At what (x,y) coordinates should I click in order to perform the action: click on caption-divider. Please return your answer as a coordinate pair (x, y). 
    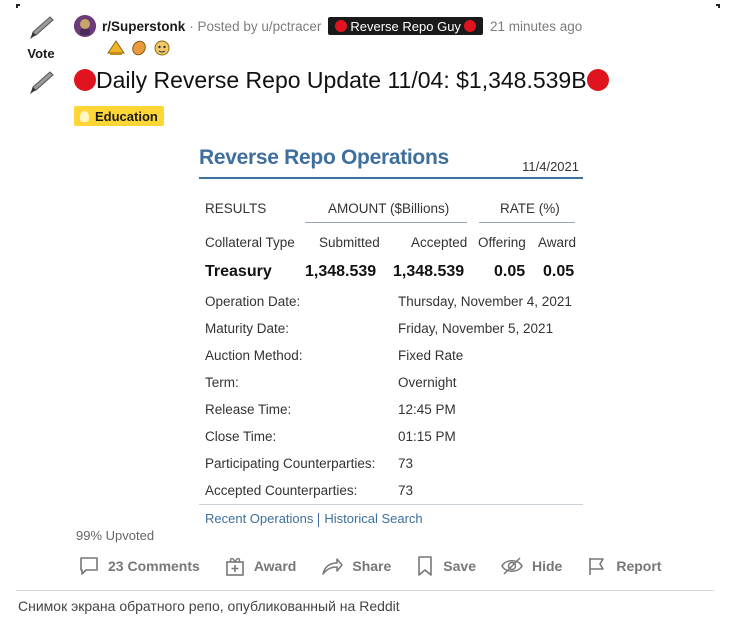
    Looking at the image, I should click on (365, 590).